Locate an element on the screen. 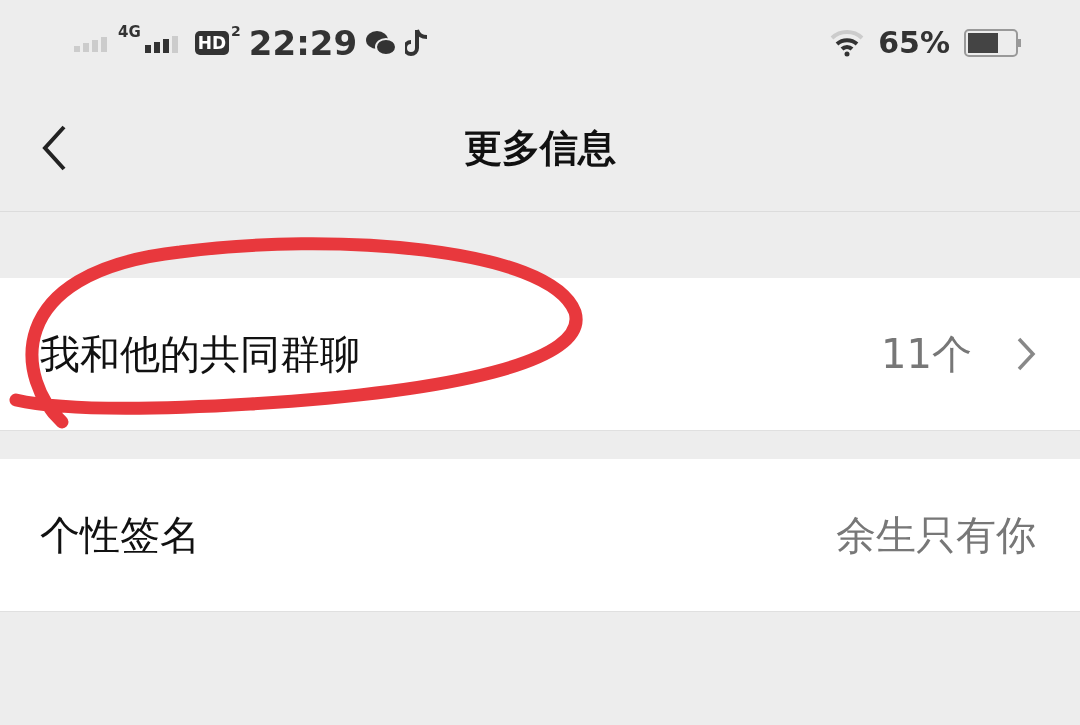  clock-time: 22:29 is located at coordinates (303, 42).